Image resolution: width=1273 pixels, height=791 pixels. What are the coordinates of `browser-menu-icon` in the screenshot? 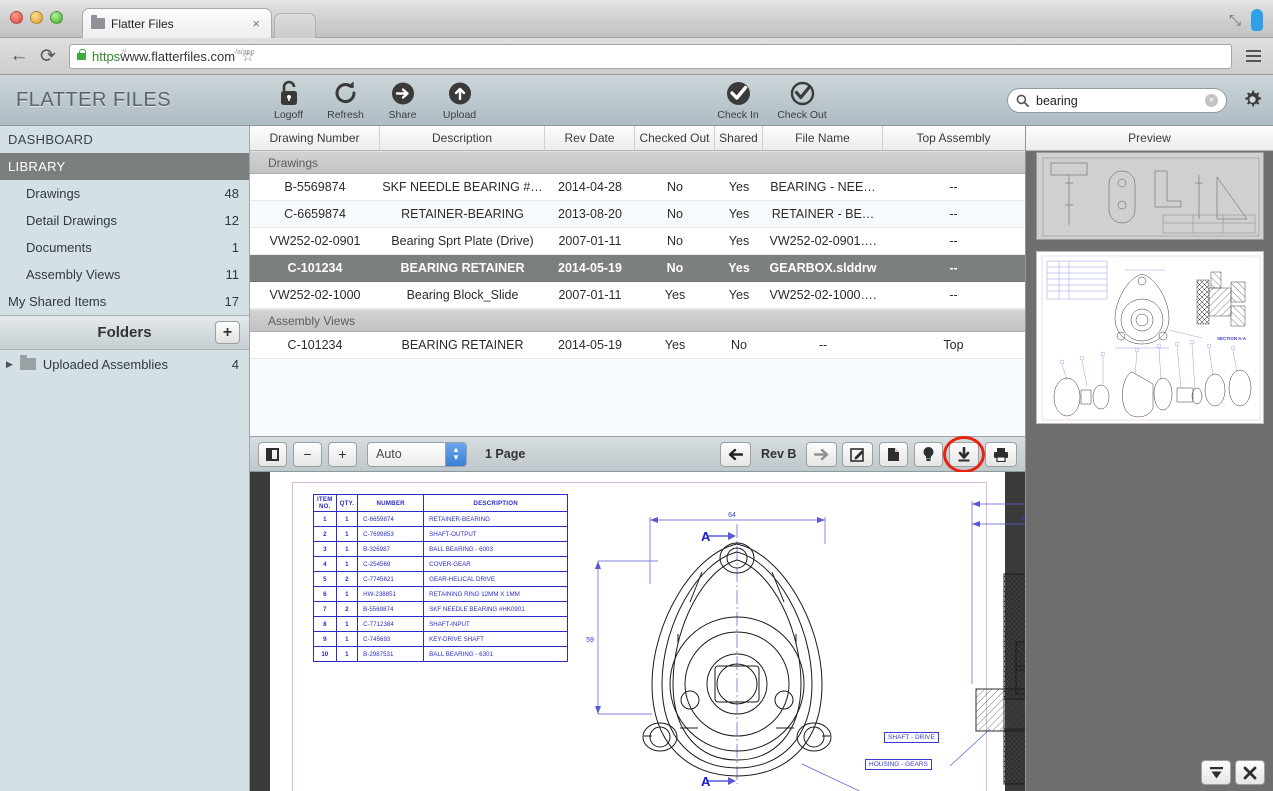 It's located at (1253, 56).